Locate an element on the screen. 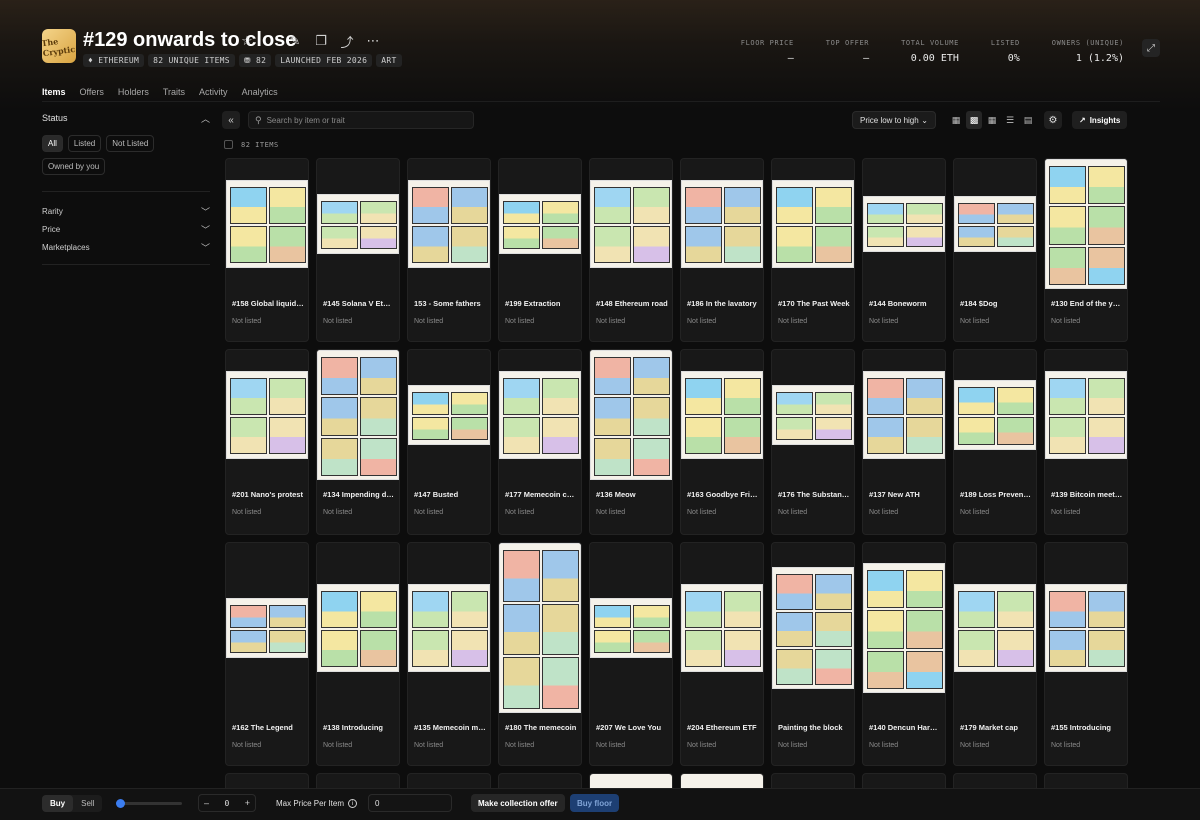 This screenshot has height=820, width=1200. nft-card: #199 Extraction Not listed is located at coordinates (540, 250).